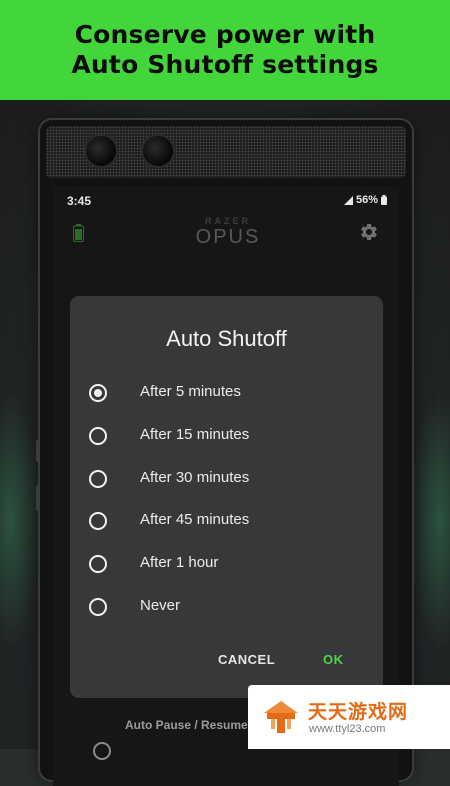  What do you see at coordinates (347, 729) in the screenshot?
I see `watermark-url: www.ttyl23.com` at bounding box center [347, 729].